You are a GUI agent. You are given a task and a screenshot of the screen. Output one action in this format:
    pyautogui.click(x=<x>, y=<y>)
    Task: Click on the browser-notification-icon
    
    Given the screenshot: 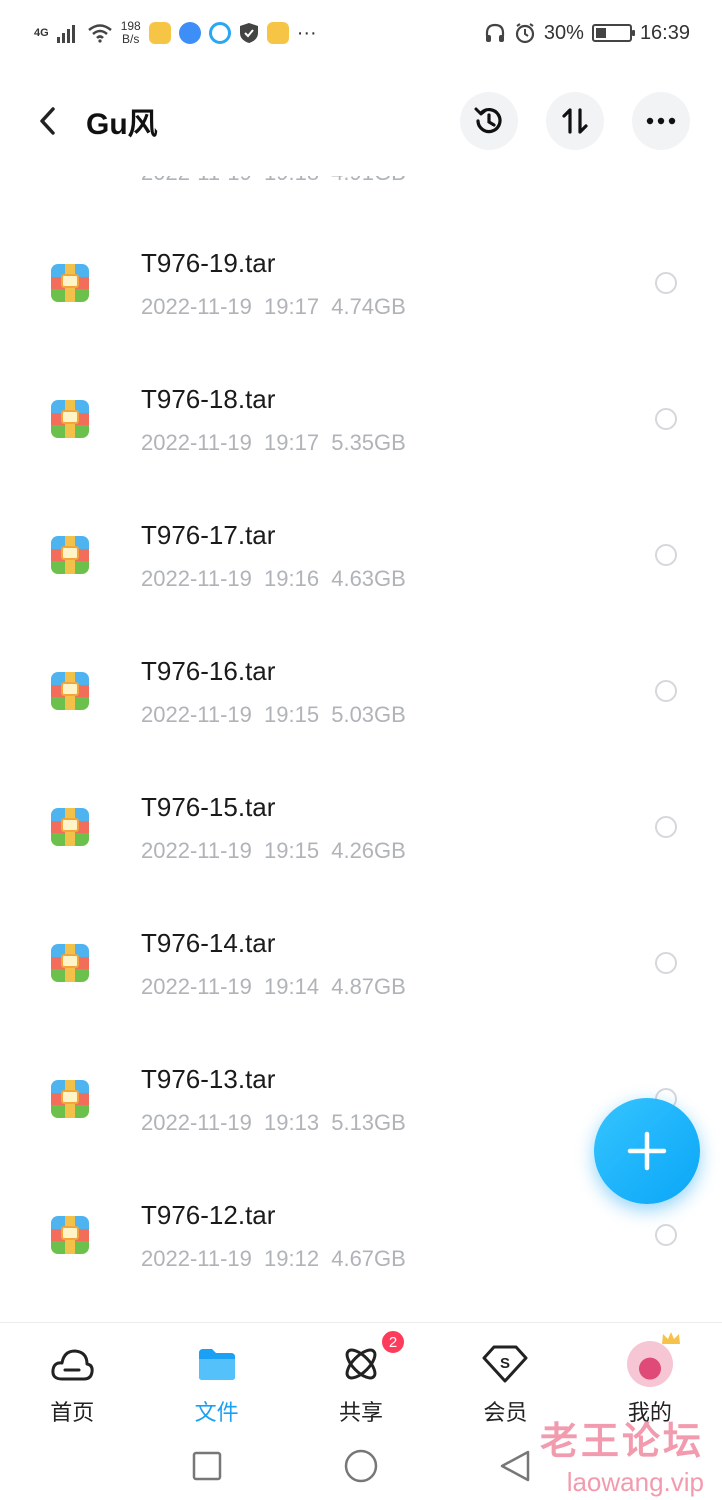 What is the action you would take?
    pyautogui.click(x=189, y=33)
    